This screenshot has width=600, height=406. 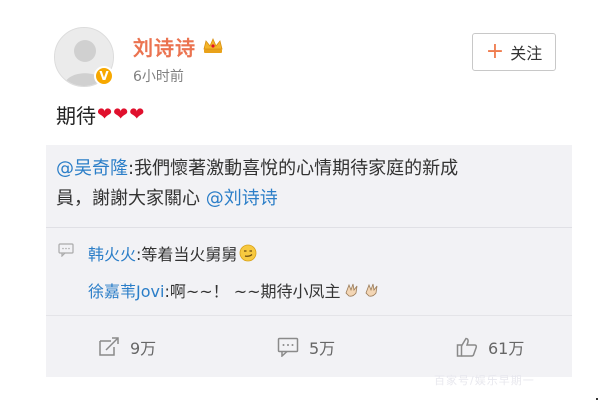 I want to click on comment-user: 韩火火, so click(x=112, y=253).